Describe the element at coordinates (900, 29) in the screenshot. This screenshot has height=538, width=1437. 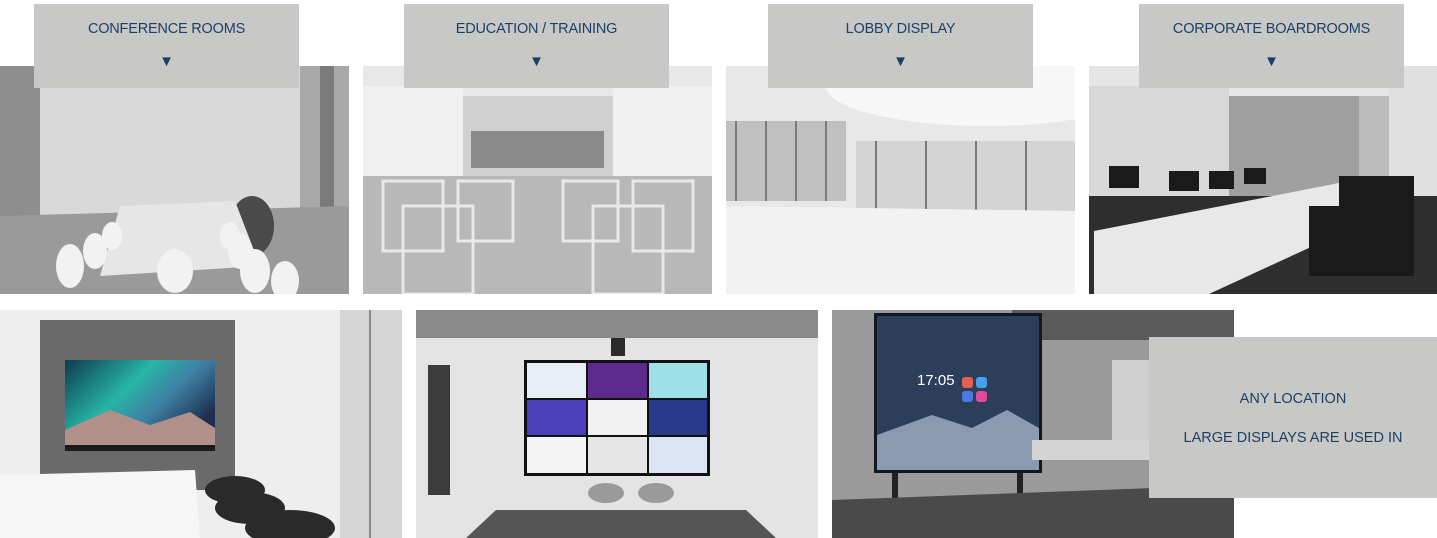
I see `lobby-display-text: LOBBY DISPLAY` at that location.